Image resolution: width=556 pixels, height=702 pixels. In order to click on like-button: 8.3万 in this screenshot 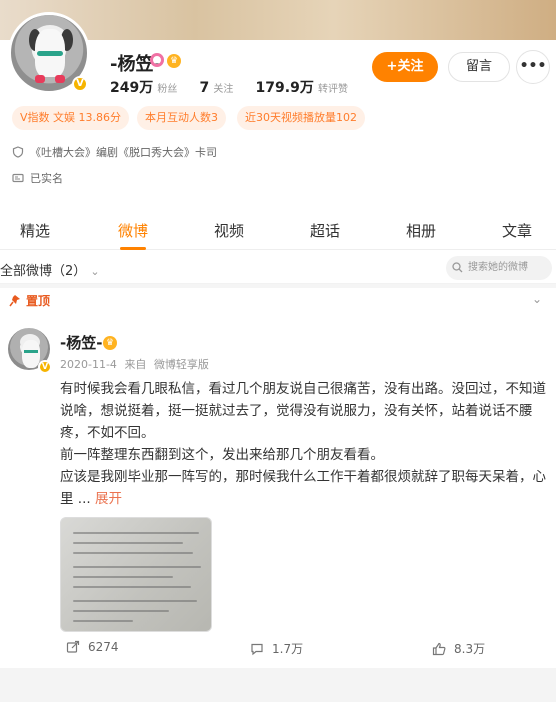, I will do `click(458, 648)`.